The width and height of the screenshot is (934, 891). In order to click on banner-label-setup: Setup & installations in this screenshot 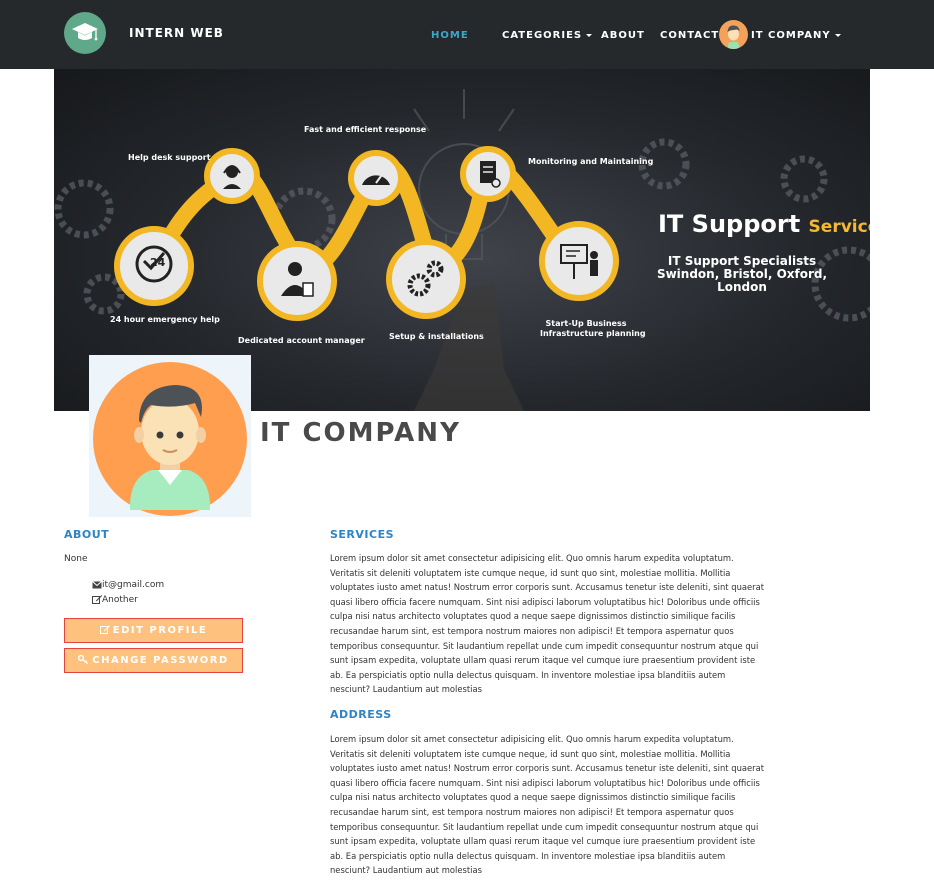, I will do `click(436, 336)`.